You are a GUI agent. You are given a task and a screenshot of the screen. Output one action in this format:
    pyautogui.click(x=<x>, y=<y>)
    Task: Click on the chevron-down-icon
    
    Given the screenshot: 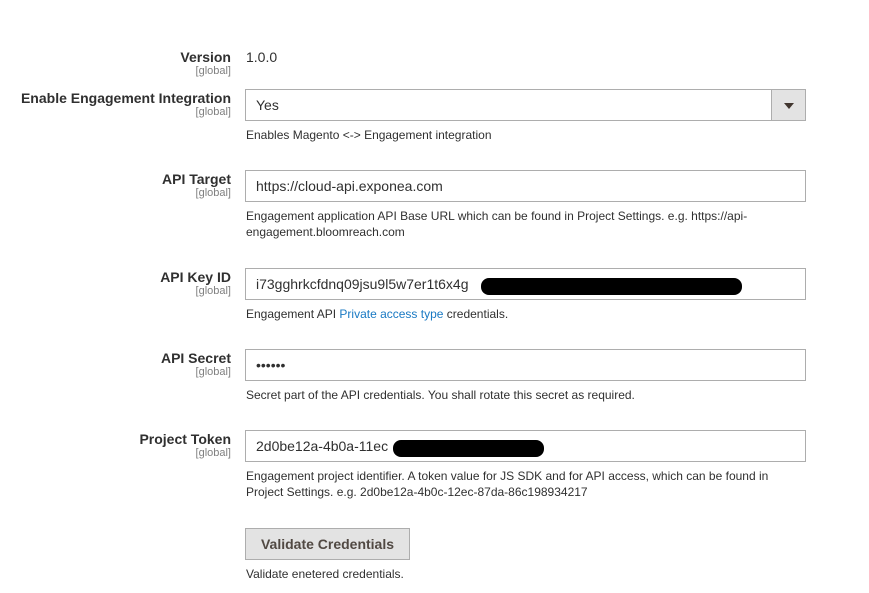 What is the action you would take?
    pyautogui.click(x=788, y=105)
    